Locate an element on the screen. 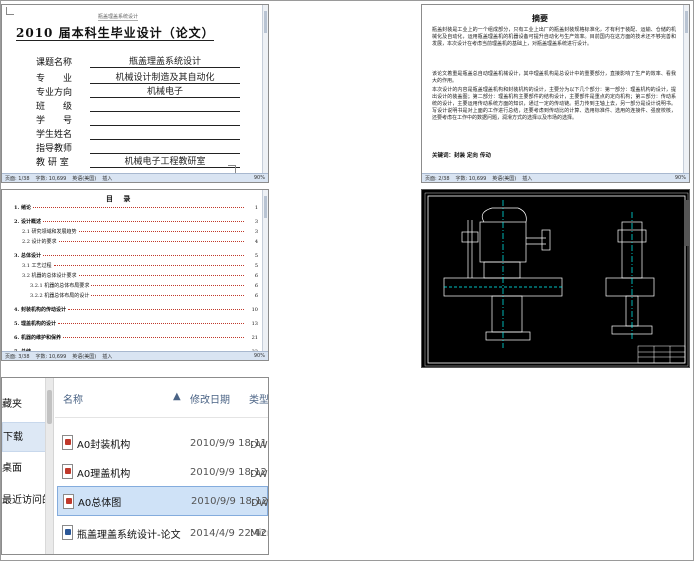  toc-page-number: 10 is located at coordinates (254, 309).